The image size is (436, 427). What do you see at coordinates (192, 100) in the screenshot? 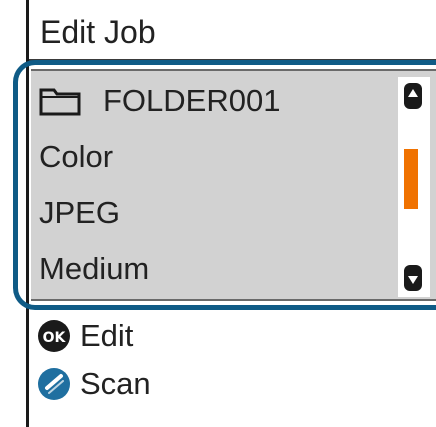
I see `folder-name: FOLDER001` at bounding box center [192, 100].